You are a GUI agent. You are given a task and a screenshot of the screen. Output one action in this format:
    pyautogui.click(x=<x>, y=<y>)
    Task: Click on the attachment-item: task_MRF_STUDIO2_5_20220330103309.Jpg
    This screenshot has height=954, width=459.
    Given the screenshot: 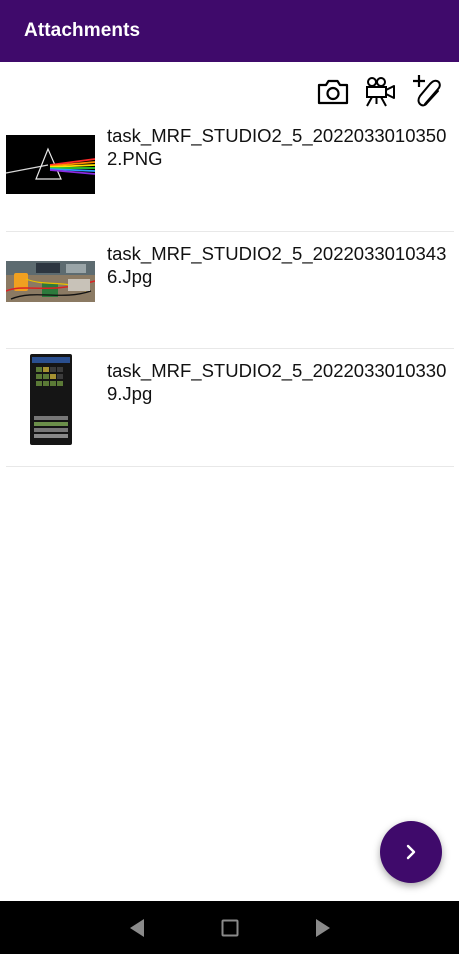 What is the action you would take?
    pyautogui.click(x=230, y=408)
    